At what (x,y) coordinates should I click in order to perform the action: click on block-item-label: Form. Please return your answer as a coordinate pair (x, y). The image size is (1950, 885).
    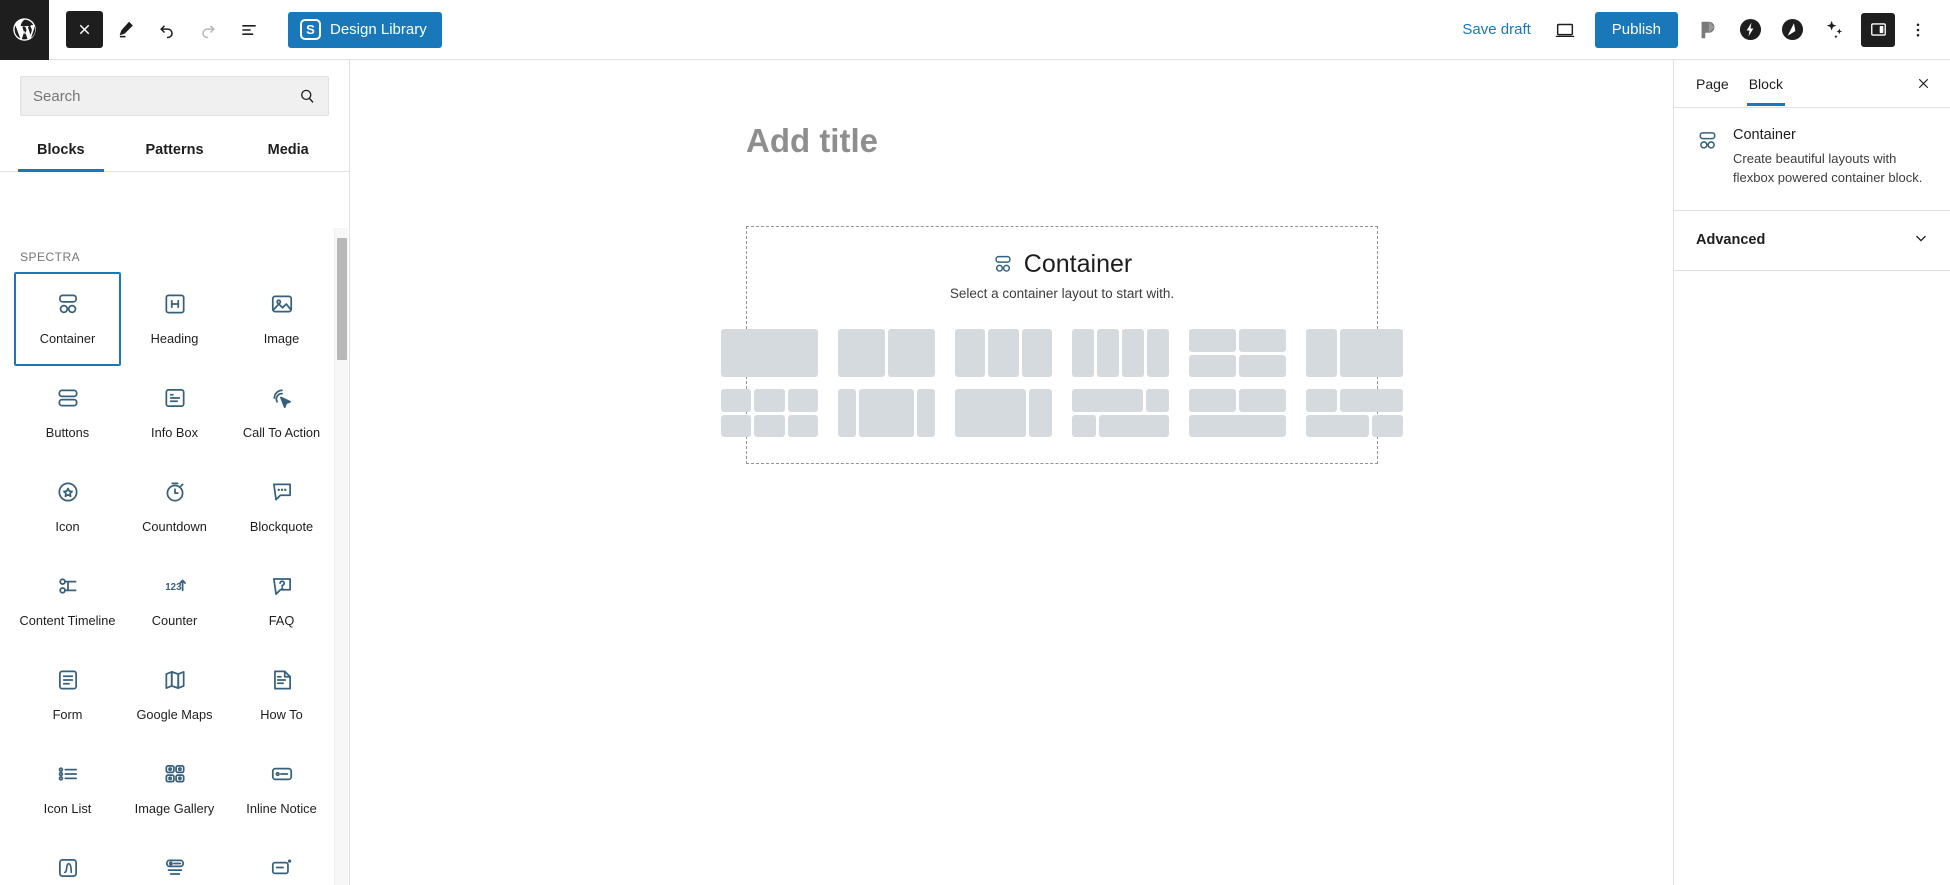
    Looking at the image, I should click on (67, 714).